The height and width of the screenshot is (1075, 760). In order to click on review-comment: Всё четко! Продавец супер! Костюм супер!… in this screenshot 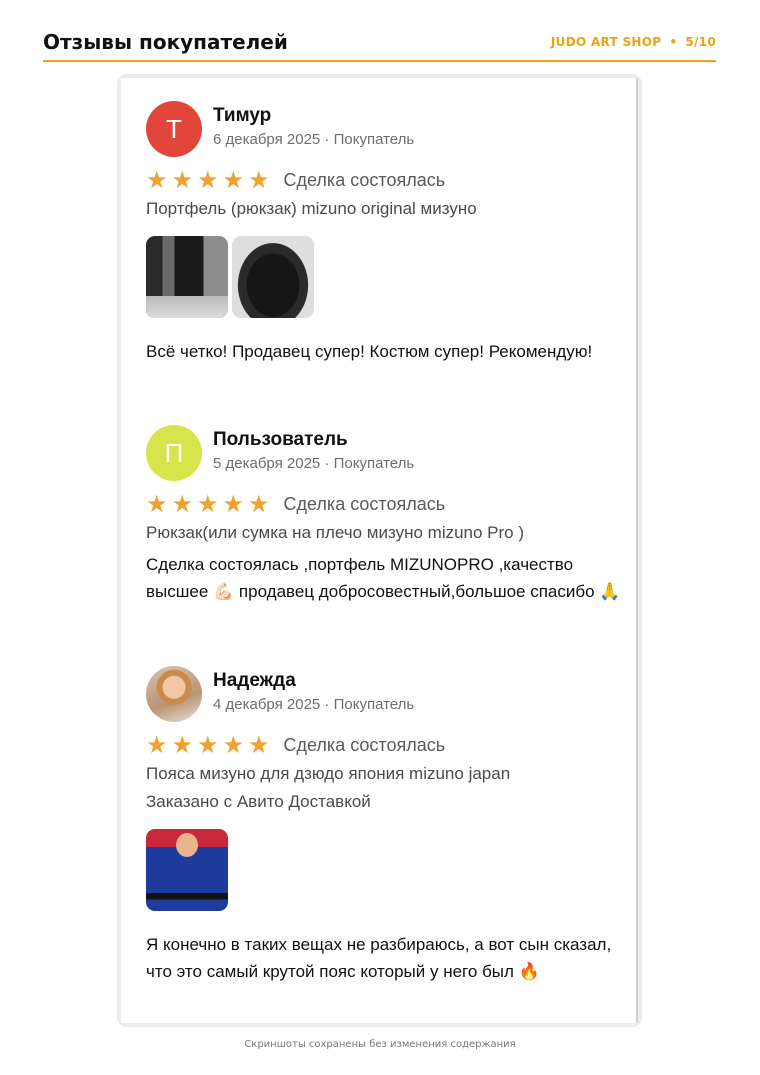, I will do `click(369, 351)`.